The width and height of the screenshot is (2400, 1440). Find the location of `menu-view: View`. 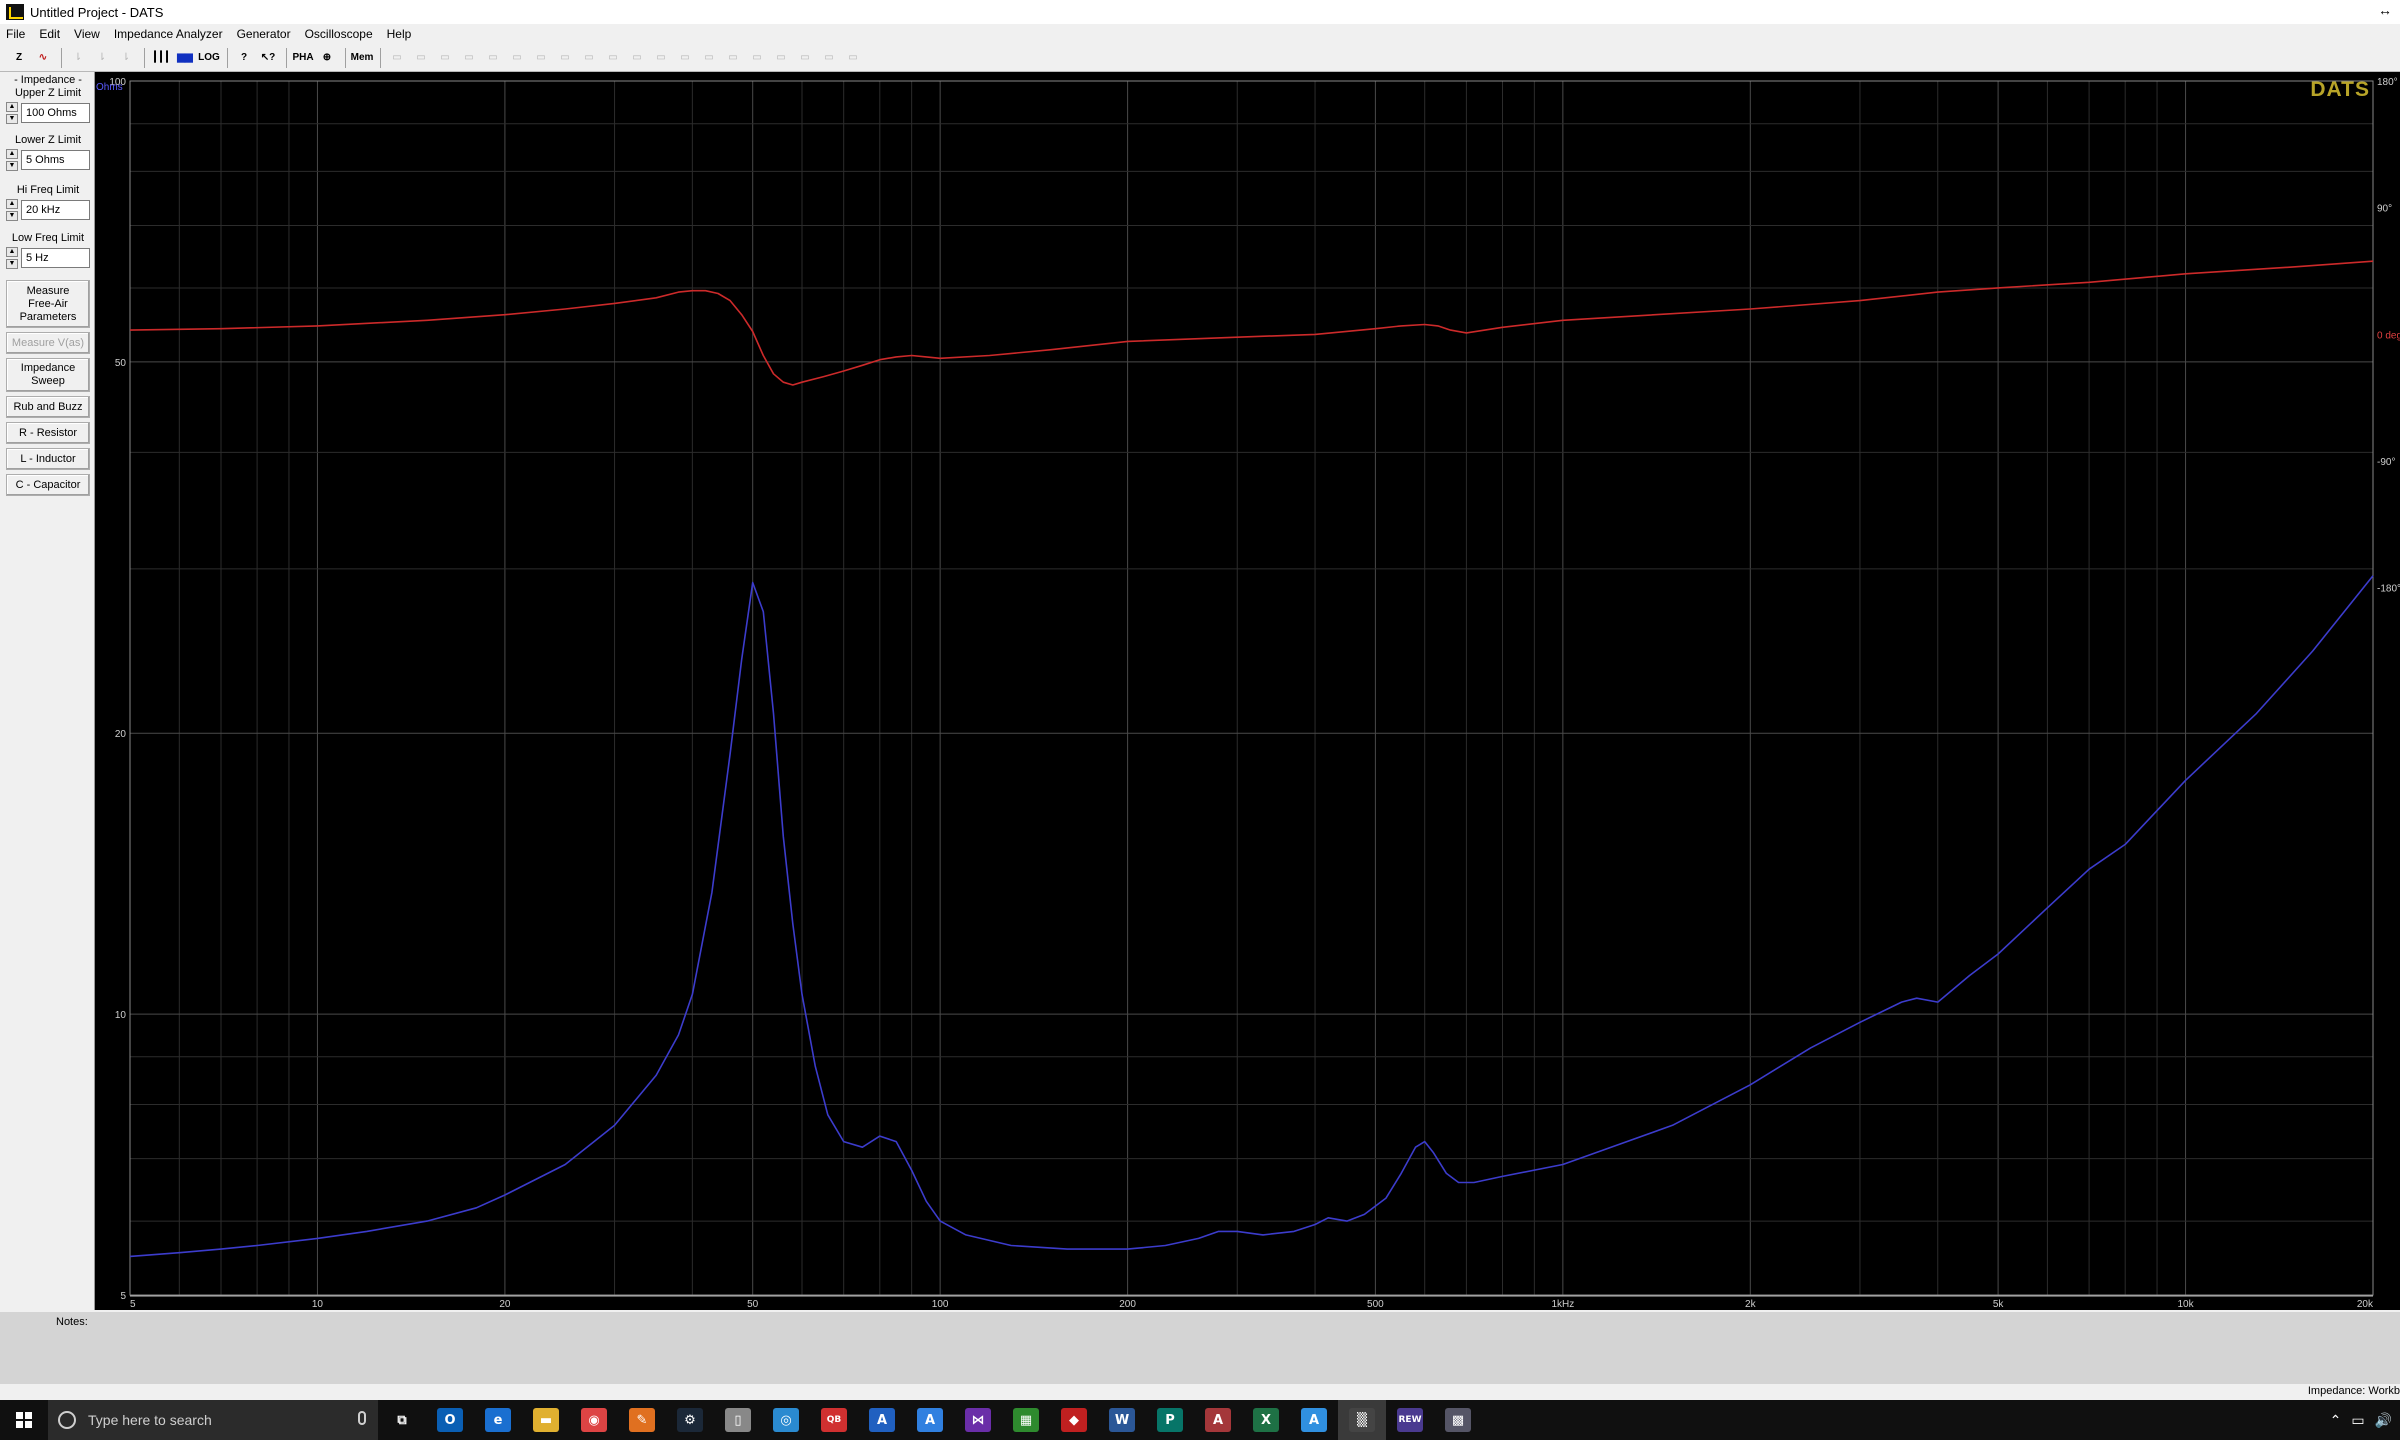

menu-view: View is located at coordinates (87, 34).